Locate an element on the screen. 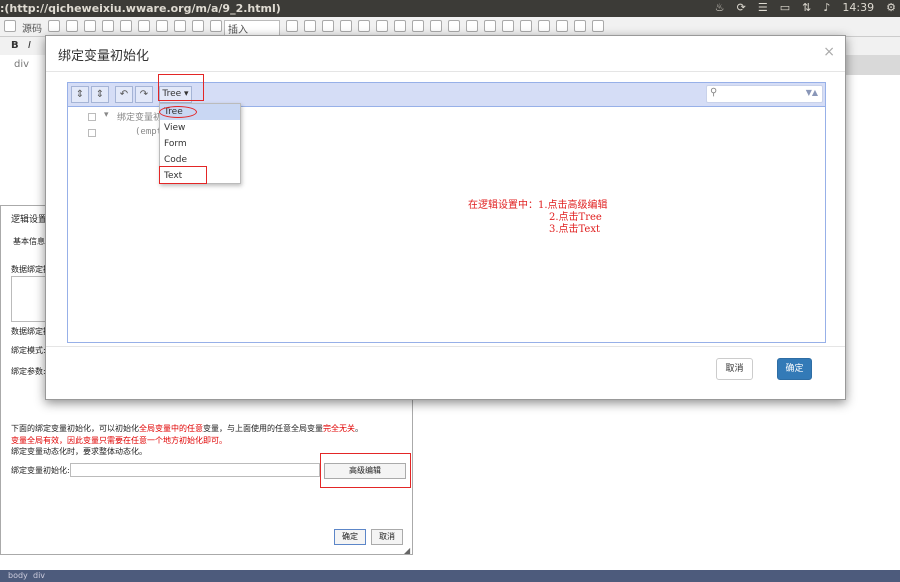 This screenshot has height=582, width=900. system-tray: ♨ ⟳ ☰ ▭ ⇅ ♪ 14:39 ⚙ is located at coordinates (805, 7).